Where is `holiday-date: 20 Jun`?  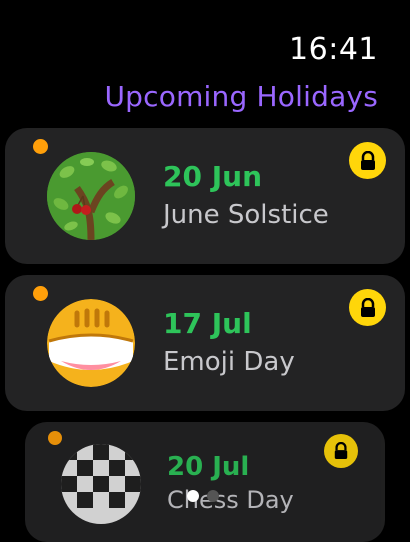
holiday-date: 20 Jun is located at coordinates (212, 176).